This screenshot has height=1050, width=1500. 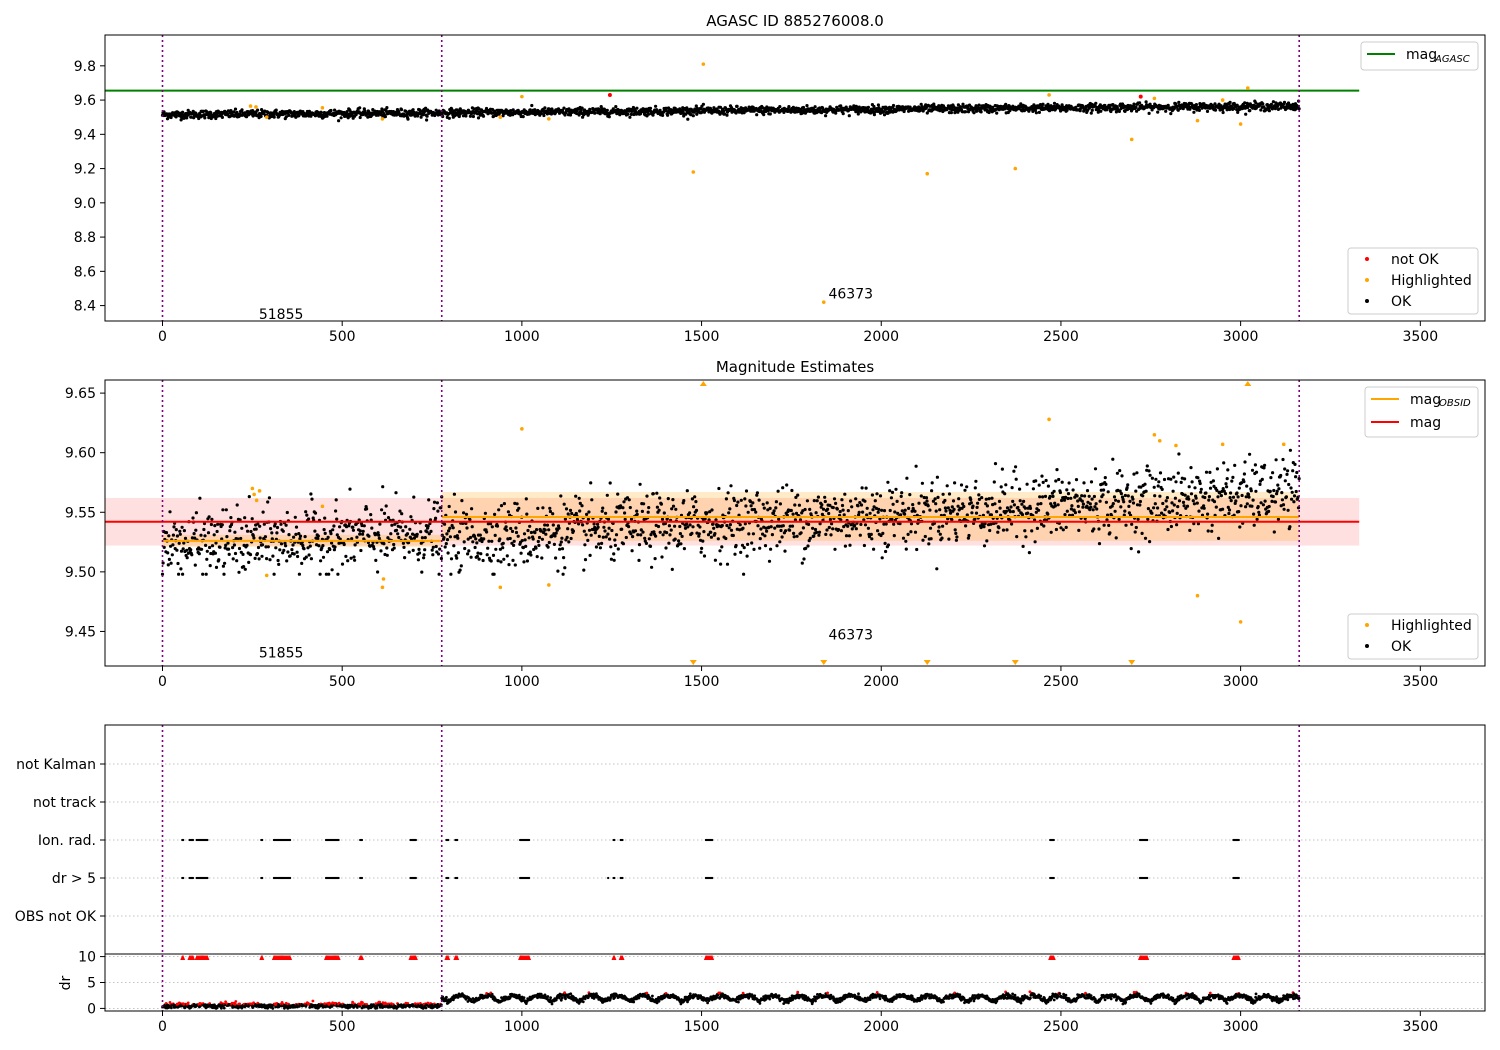 What do you see at coordinates (183, 840) in the screenshot?
I see `ion-rad-flag-point` at bounding box center [183, 840].